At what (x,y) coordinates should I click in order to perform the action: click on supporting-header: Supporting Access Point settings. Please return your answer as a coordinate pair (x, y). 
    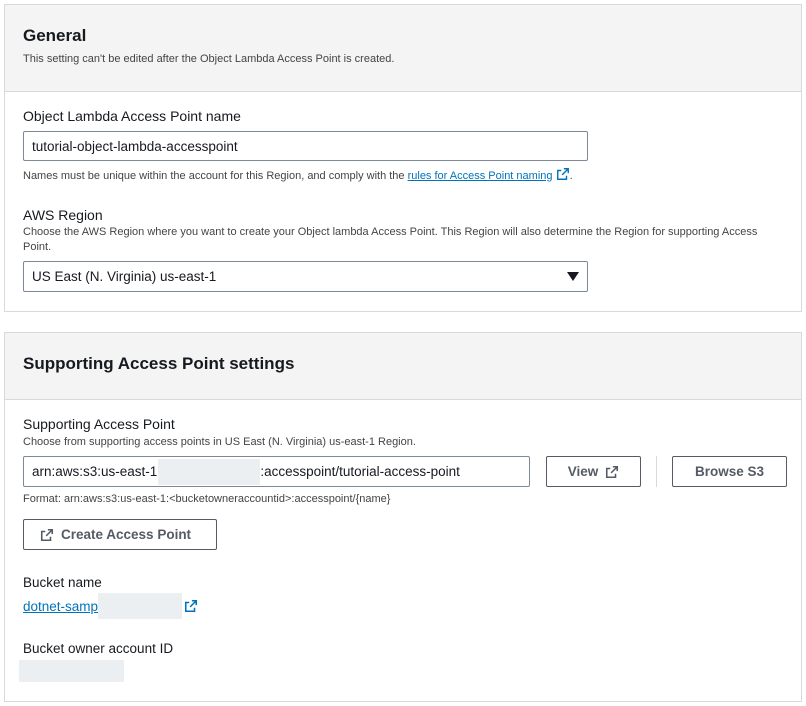
    Looking at the image, I should click on (403, 366).